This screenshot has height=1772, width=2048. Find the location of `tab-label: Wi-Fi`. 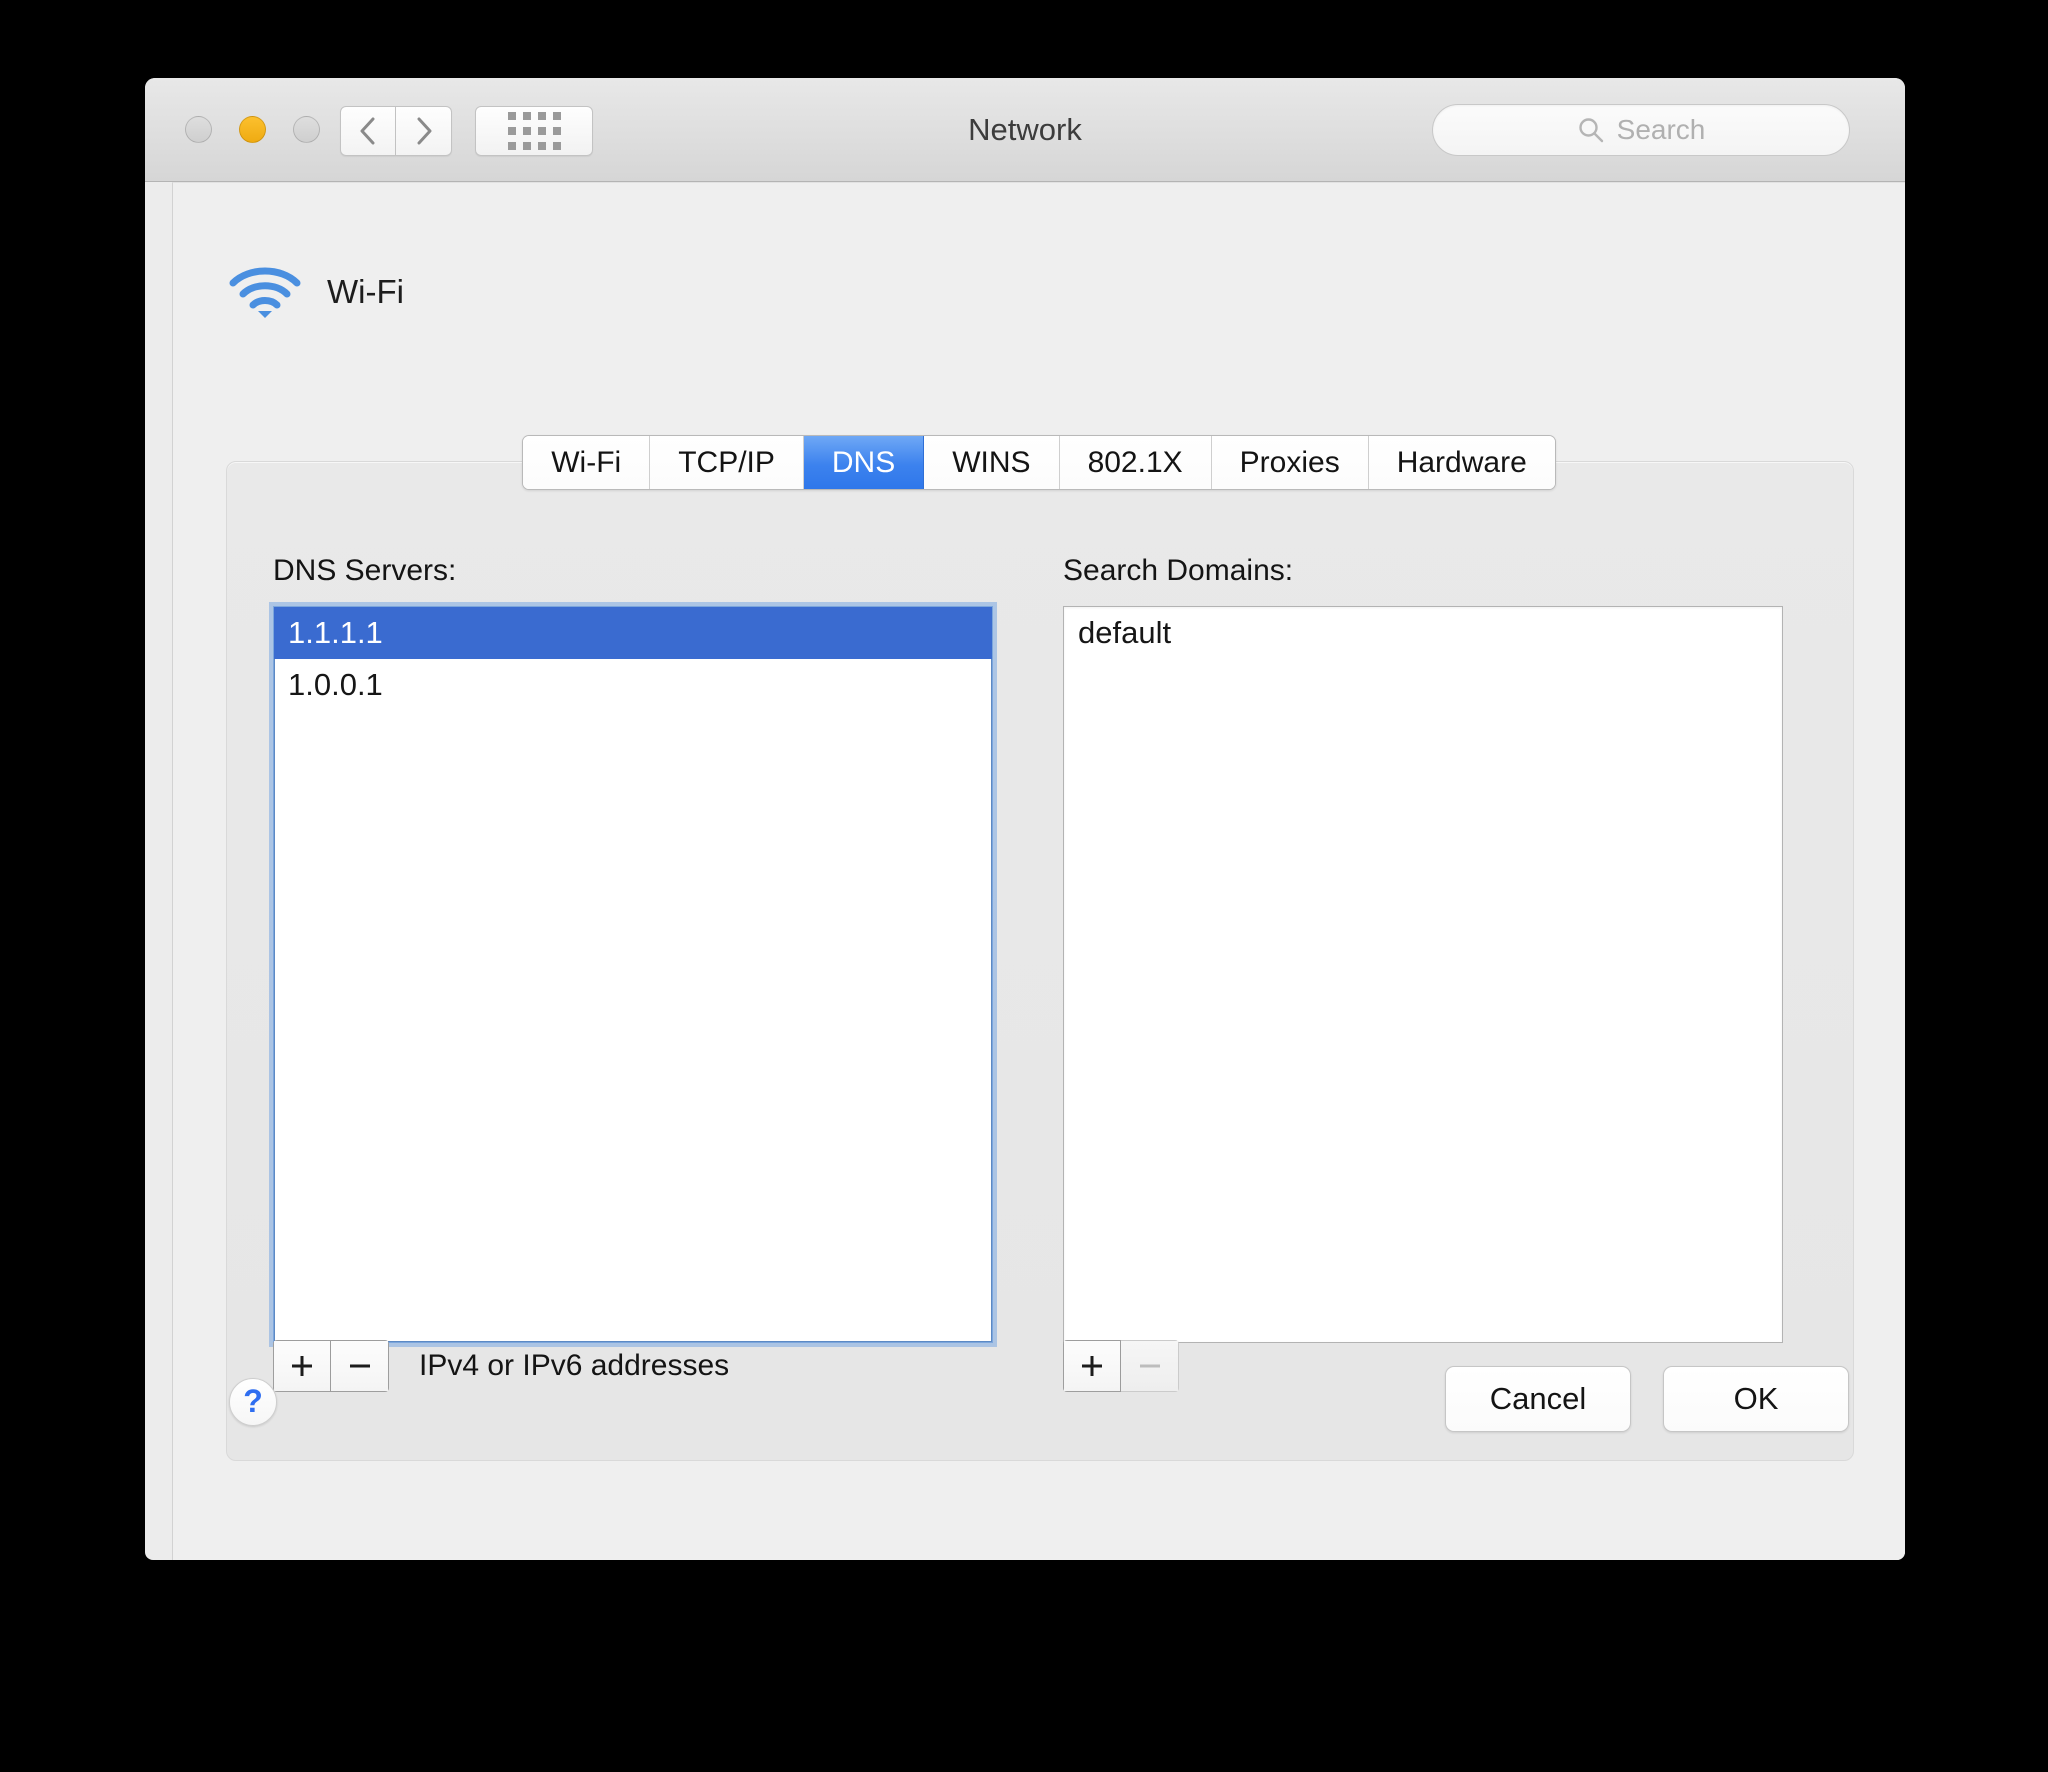

tab-label: Wi-Fi is located at coordinates (586, 462).